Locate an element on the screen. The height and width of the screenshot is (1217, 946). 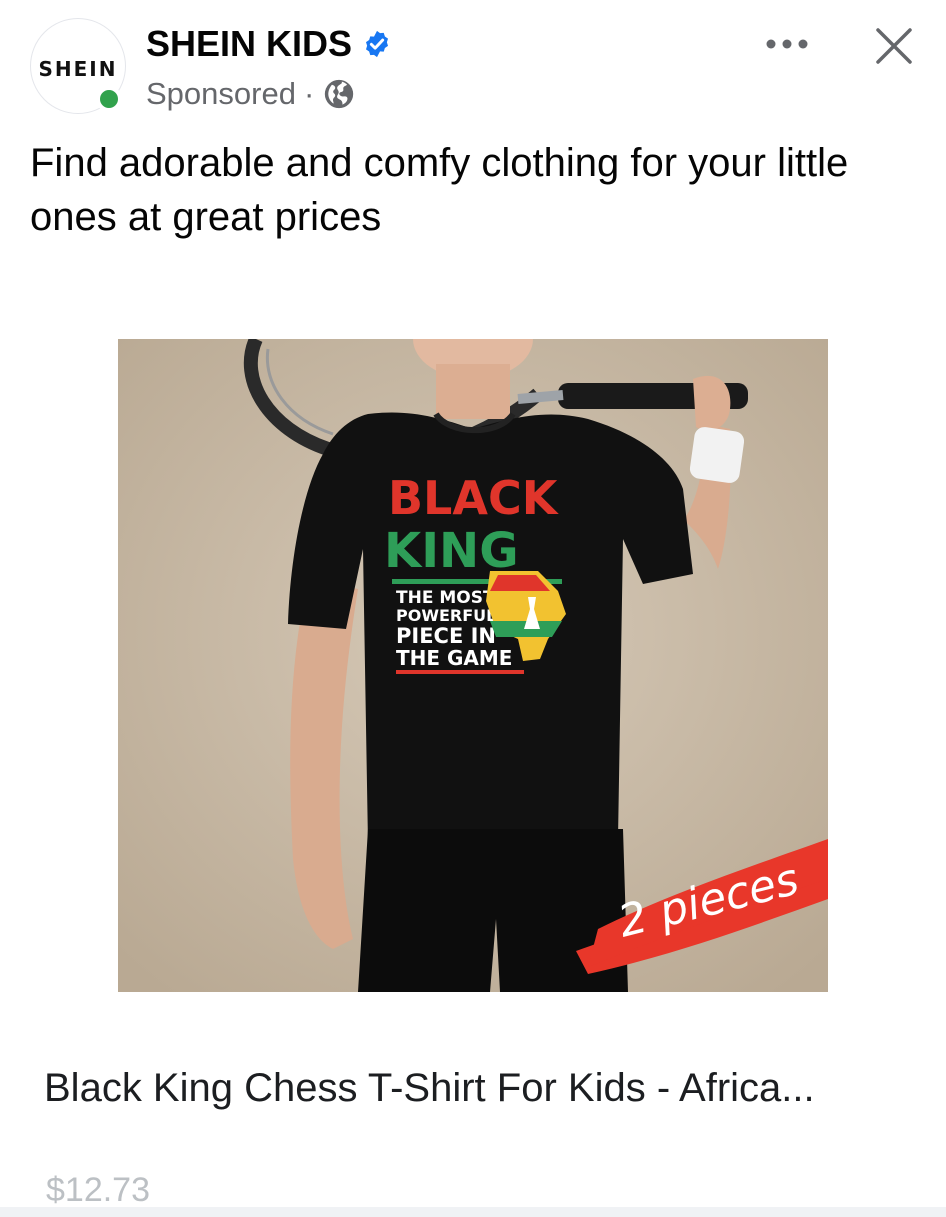
post-meta: Sponsored · is located at coordinates (251, 94).